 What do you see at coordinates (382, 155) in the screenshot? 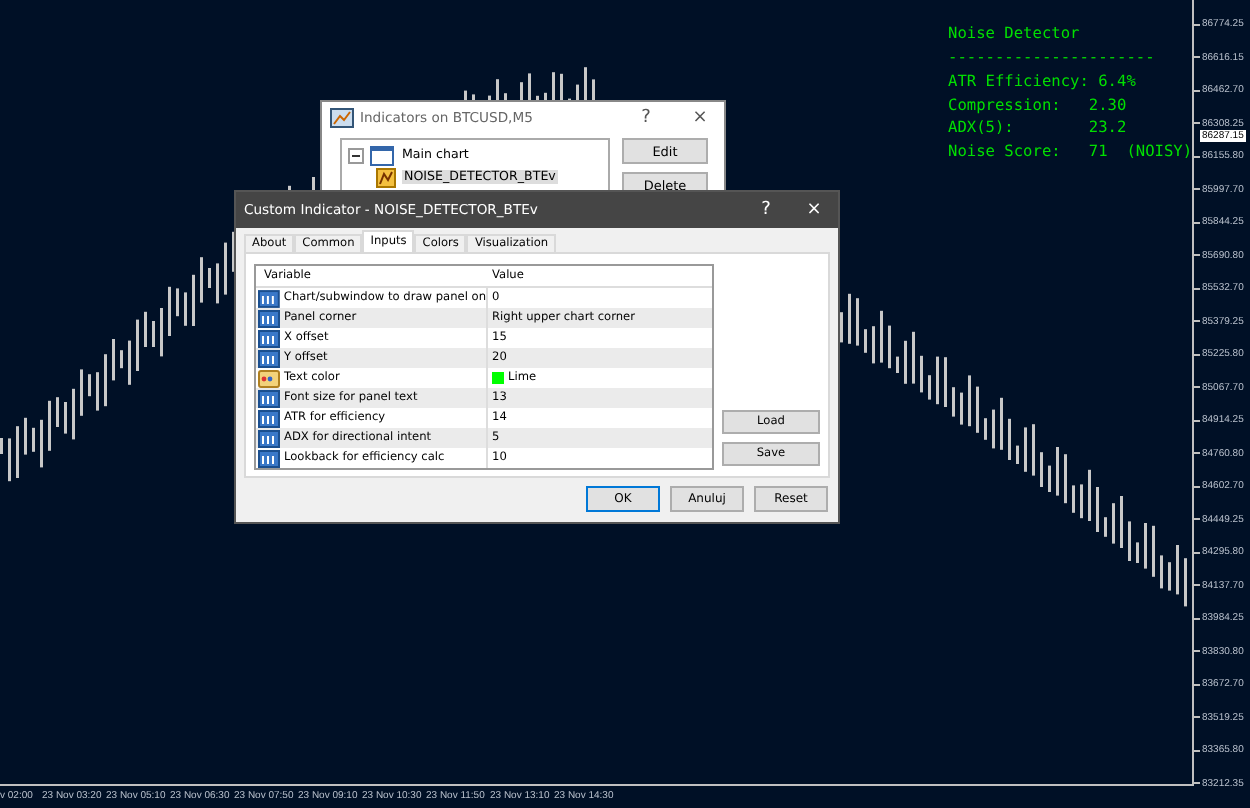
I see `chart-window-icon` at bounding box center [382, 155].